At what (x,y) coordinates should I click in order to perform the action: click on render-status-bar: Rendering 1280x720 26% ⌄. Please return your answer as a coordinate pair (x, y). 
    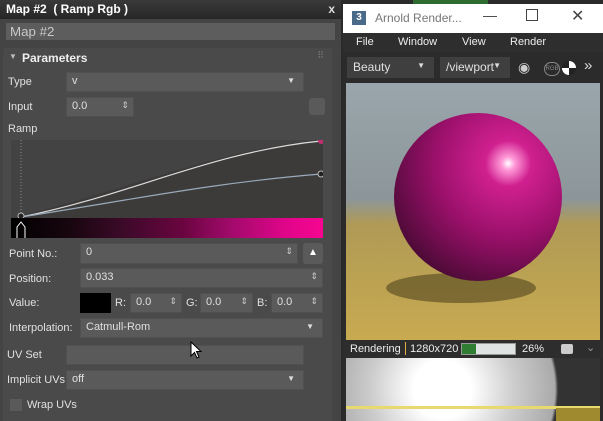
    Looking at the image, I should click on (473, 349).